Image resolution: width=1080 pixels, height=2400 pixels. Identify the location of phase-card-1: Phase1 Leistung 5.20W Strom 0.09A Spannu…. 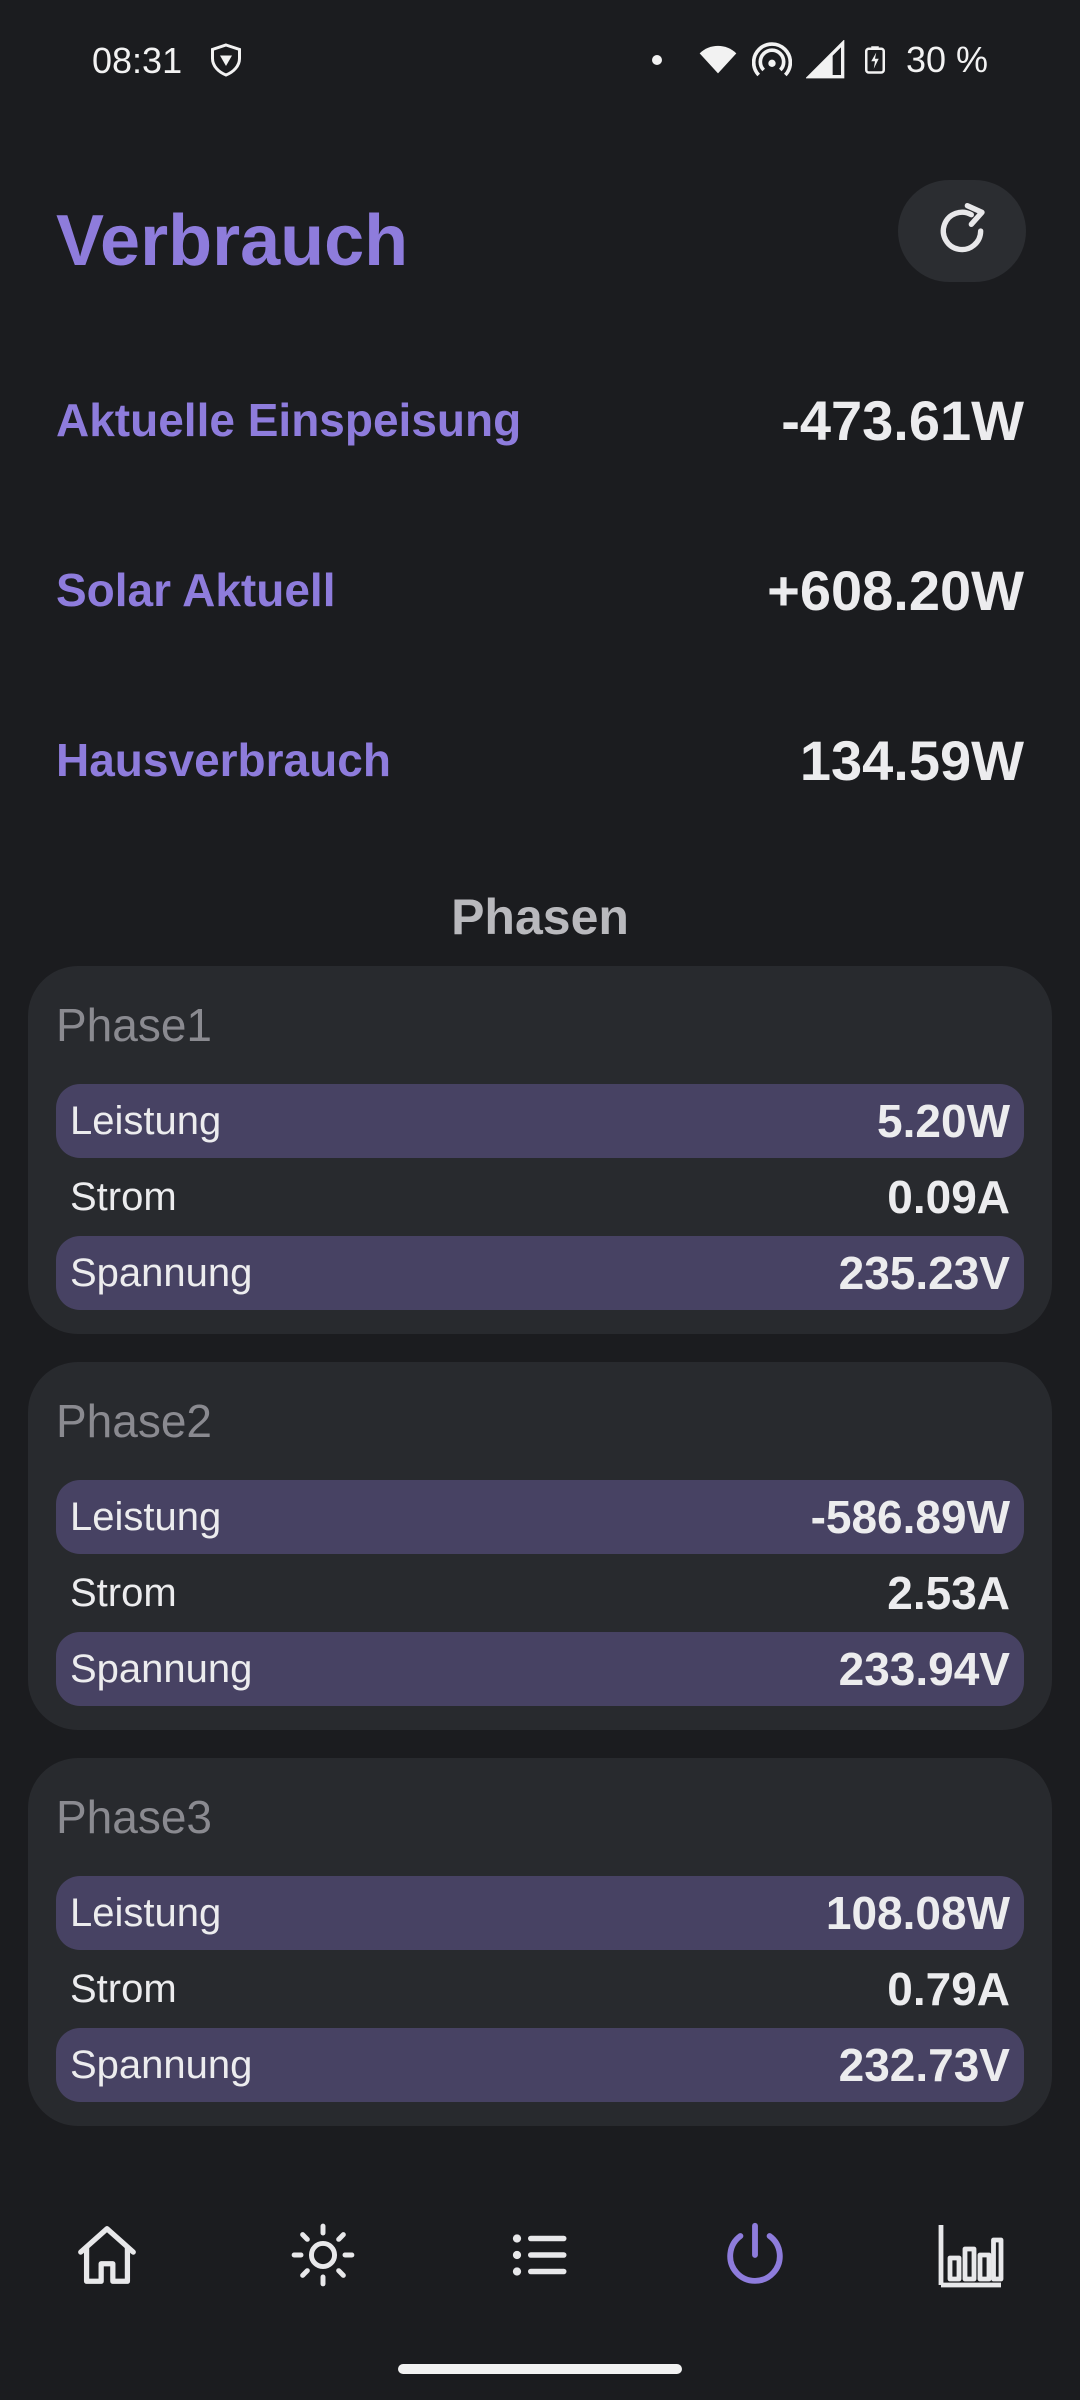
(540, 1150).